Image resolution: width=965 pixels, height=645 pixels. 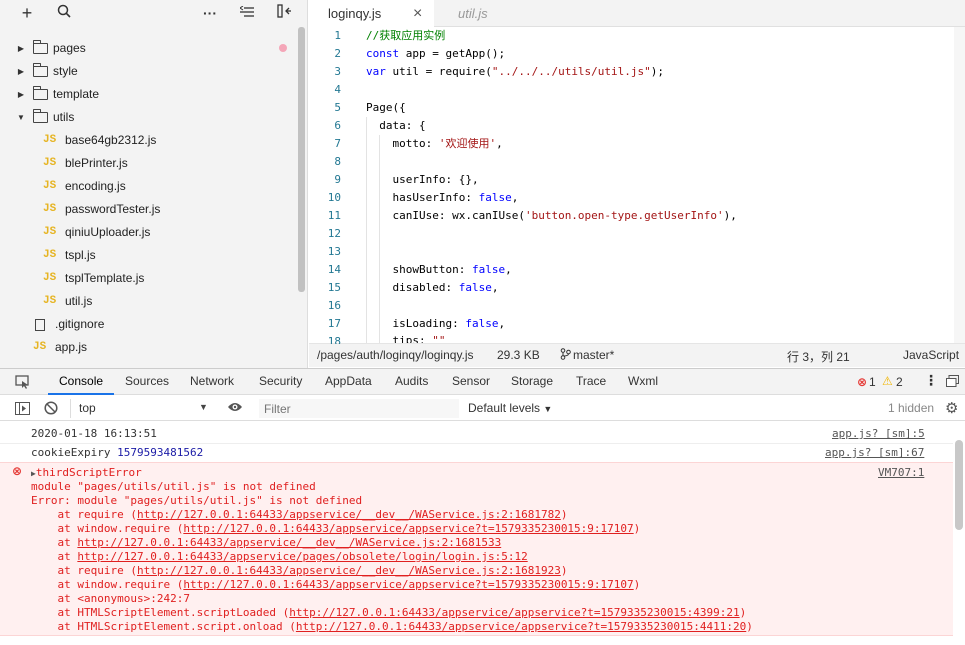 What do you see at coordinates (22, 383) in the screenshot?
I see `inspect-element-icon` at bounding box center [22, 383].